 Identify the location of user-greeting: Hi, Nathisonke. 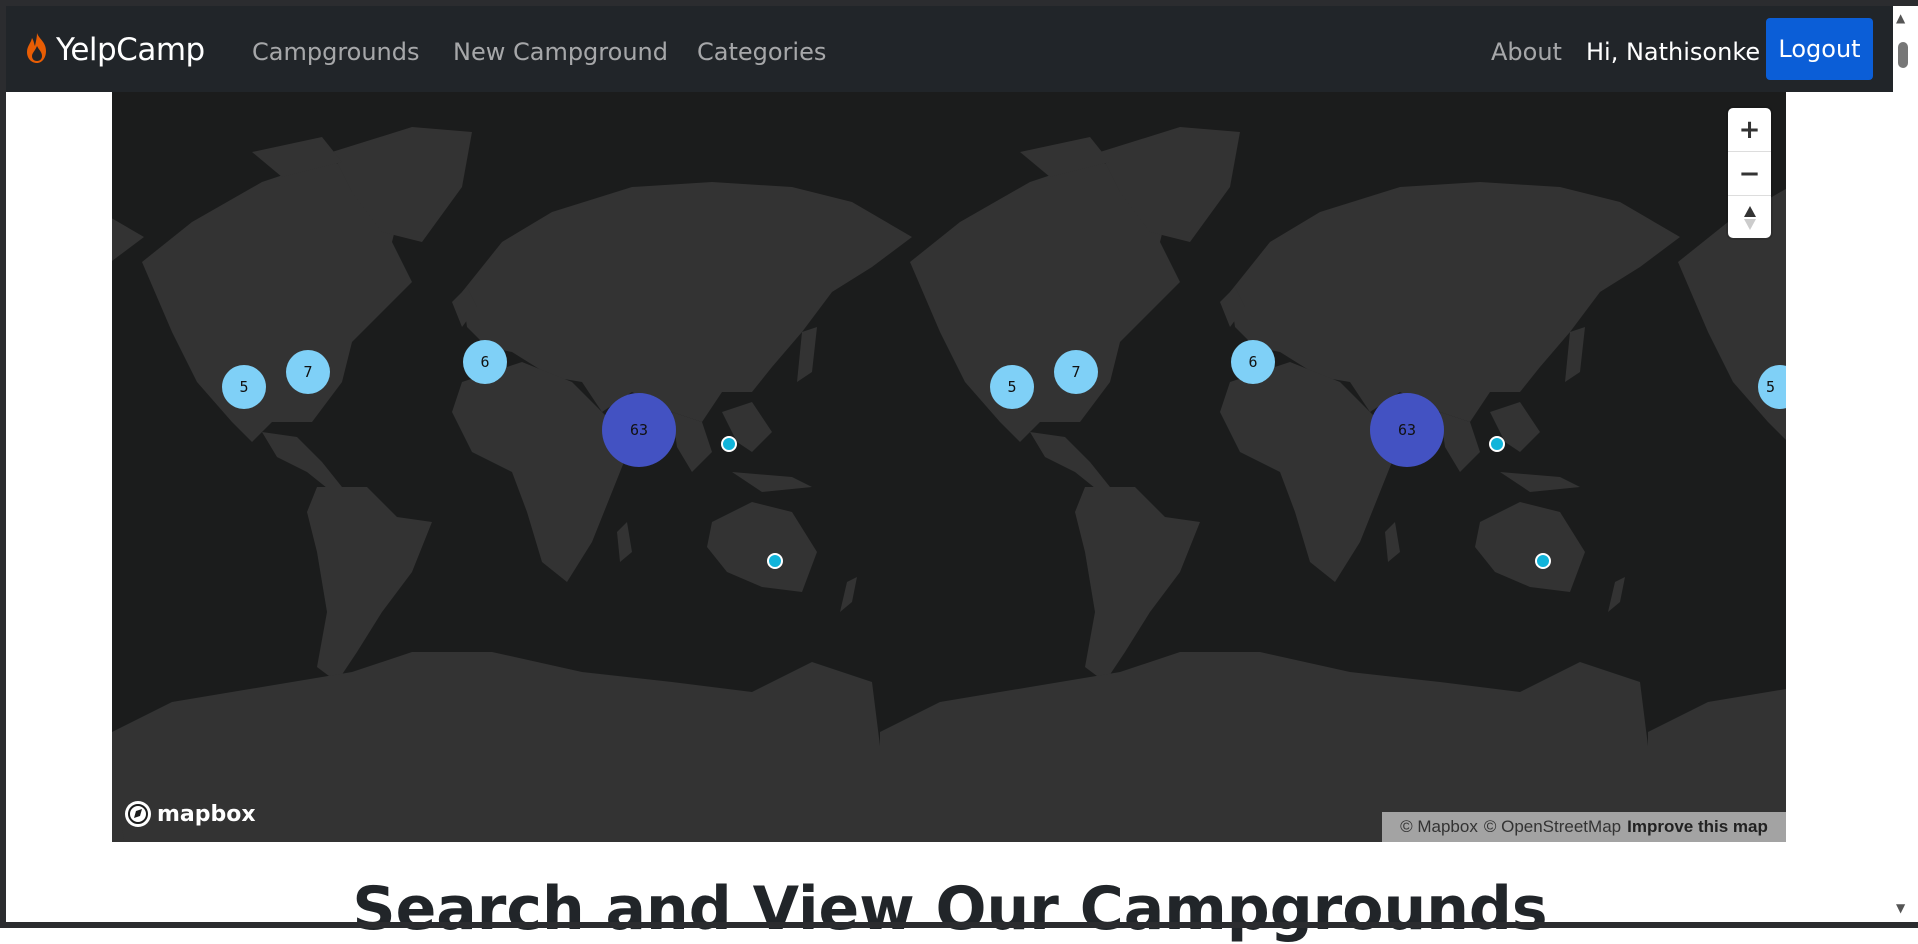
(1673, 52).